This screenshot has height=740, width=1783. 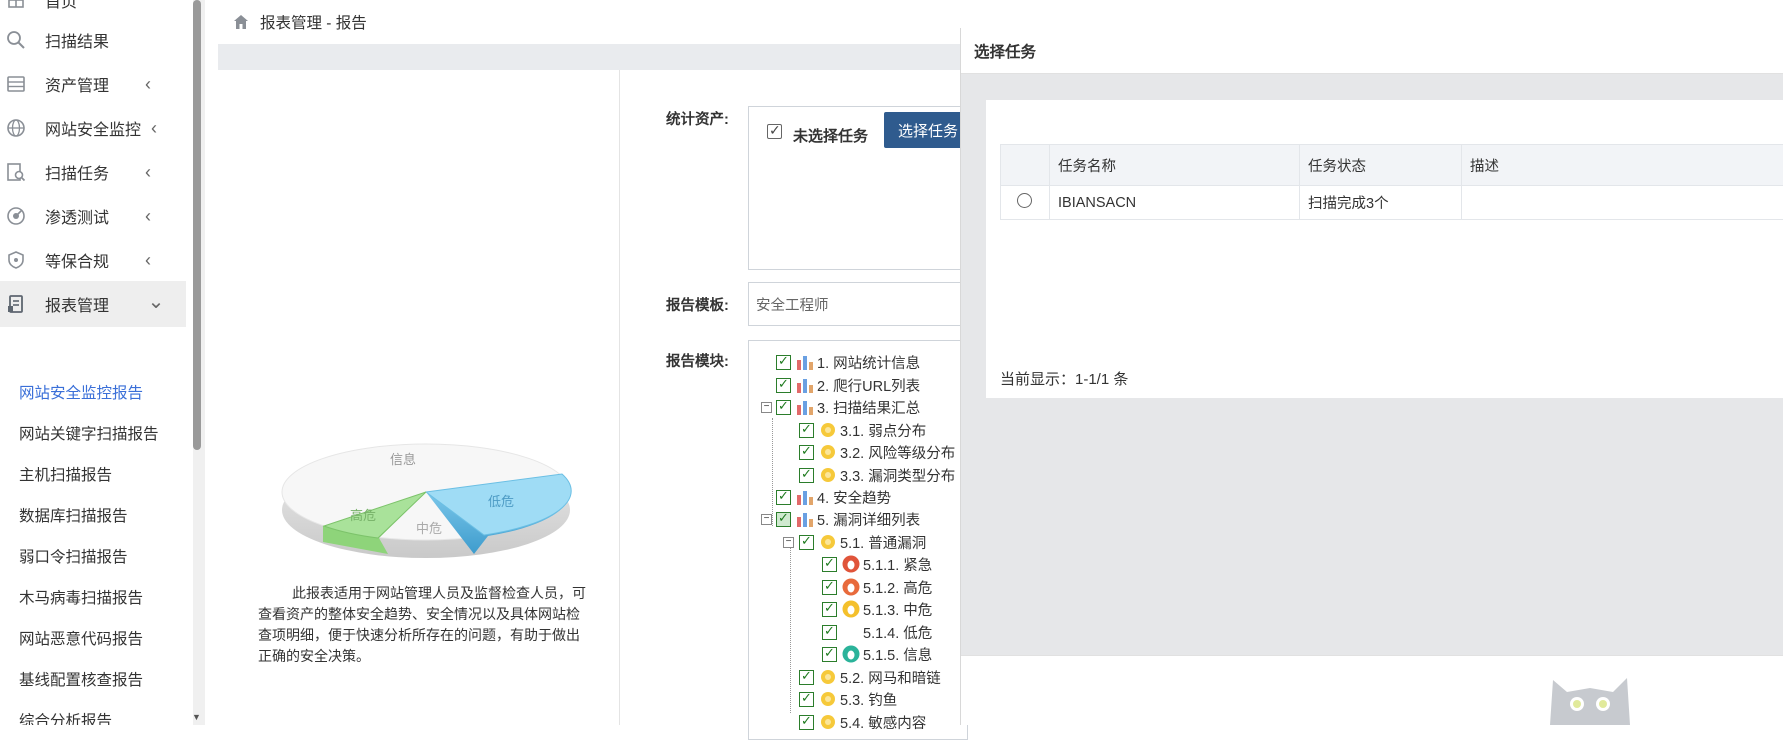 What do you see at coordinates (897, 475) in the screenshot?
I see `tree-node-label: 3.3. 漏洞类型分布` at bounding box center [897, 475].